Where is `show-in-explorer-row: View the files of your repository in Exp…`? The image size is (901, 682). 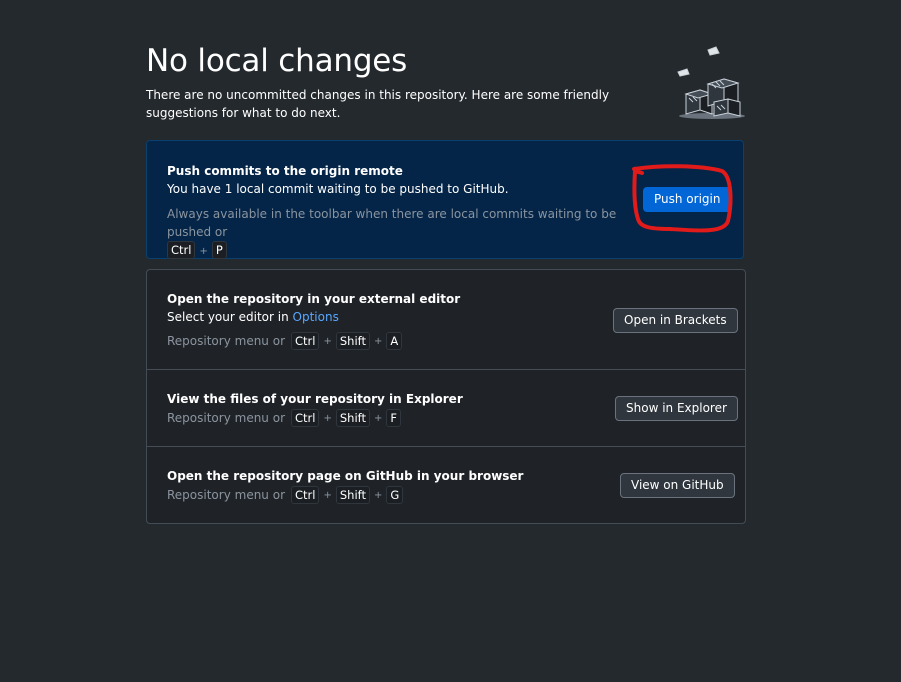 show-in-explorer-row: View the files of your repository in Exp… is located at coordinates (446, 408).